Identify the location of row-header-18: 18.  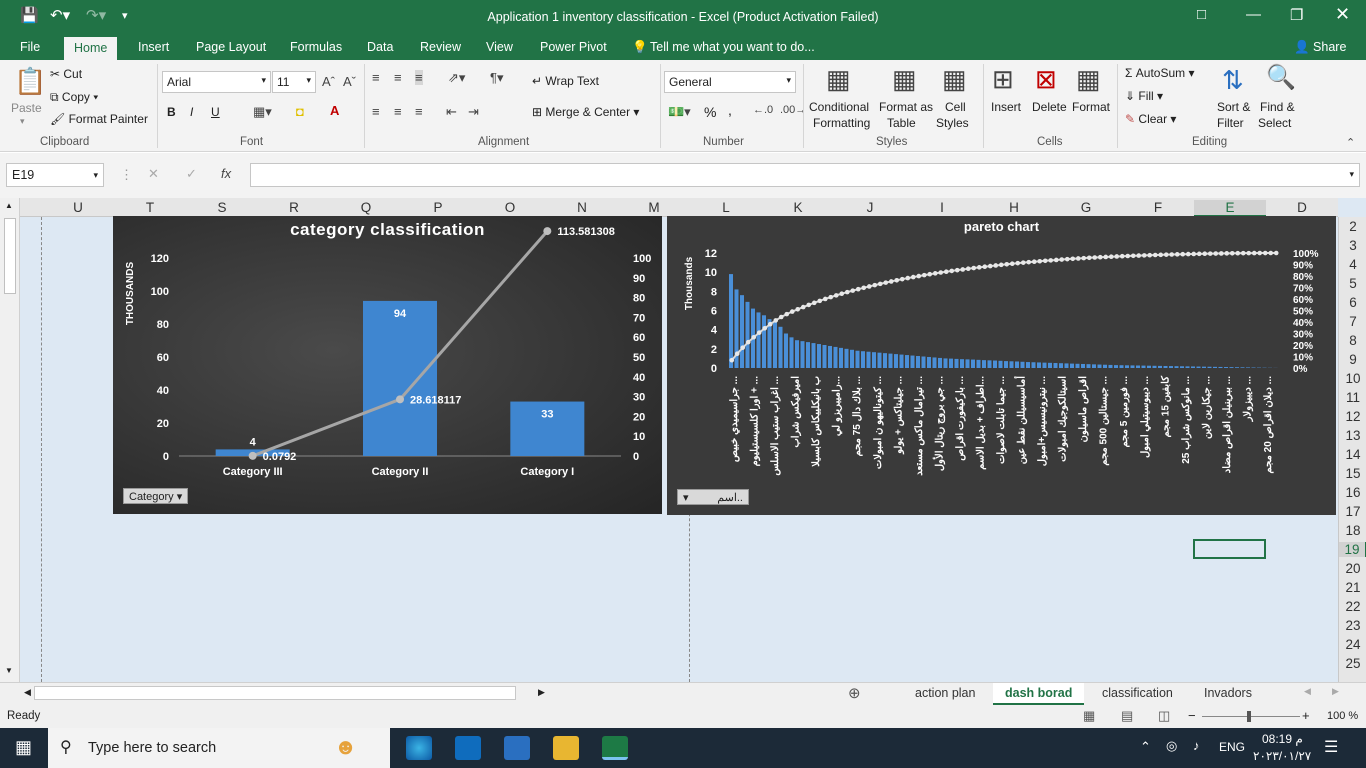
(1352, 530).